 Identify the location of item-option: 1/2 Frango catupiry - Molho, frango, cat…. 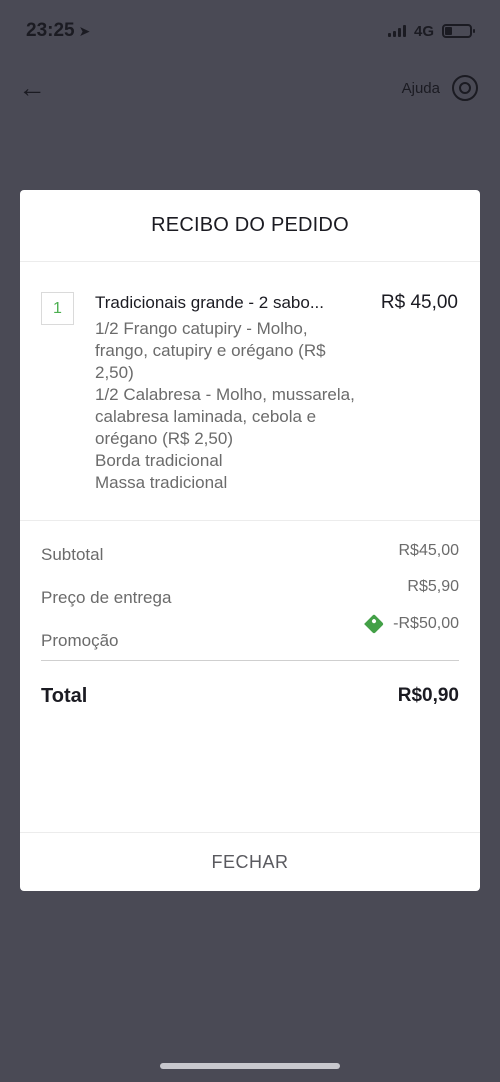
(210, 350).